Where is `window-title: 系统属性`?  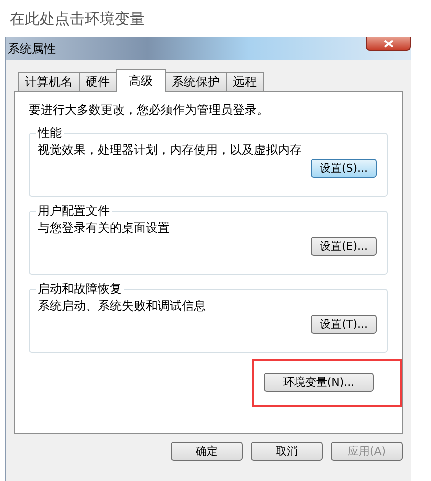 window-title: 系统属性 is located at coordinates (31, 49).